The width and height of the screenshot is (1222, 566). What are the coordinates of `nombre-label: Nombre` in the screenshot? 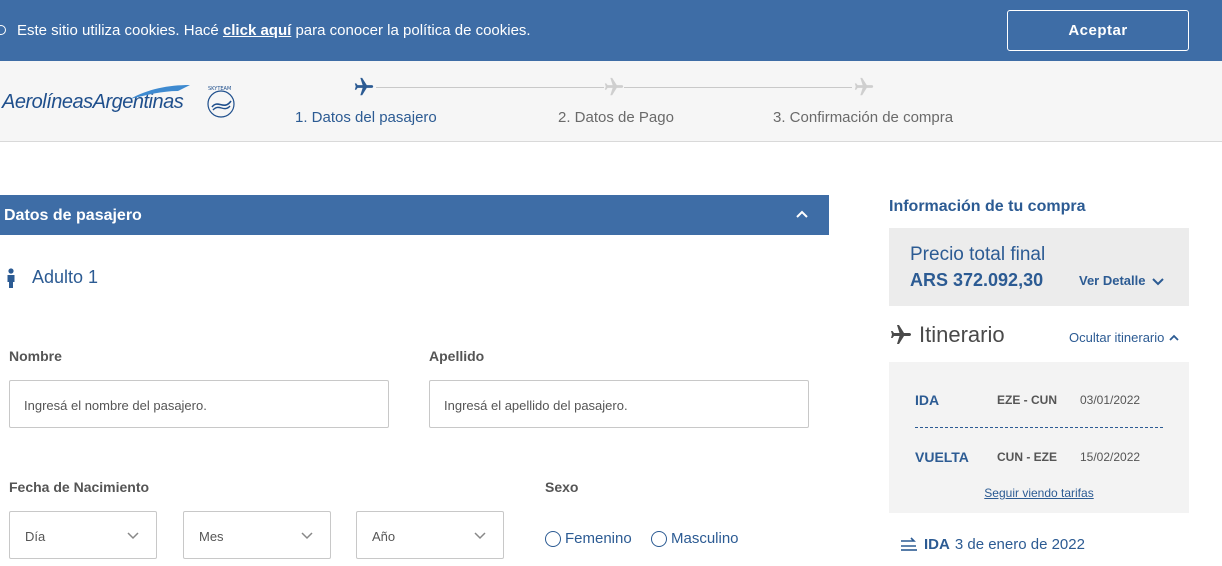 It's located at (35, 356).